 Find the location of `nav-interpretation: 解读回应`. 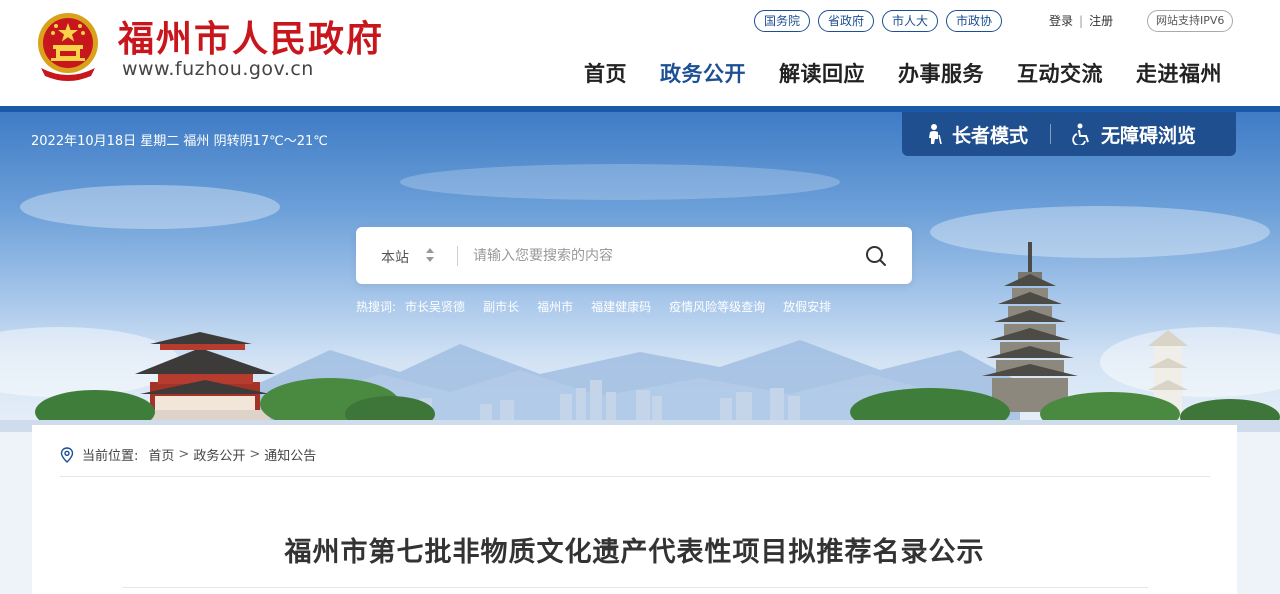

nav-interpretation: 解读回应 is located at coordinates (822, 73).